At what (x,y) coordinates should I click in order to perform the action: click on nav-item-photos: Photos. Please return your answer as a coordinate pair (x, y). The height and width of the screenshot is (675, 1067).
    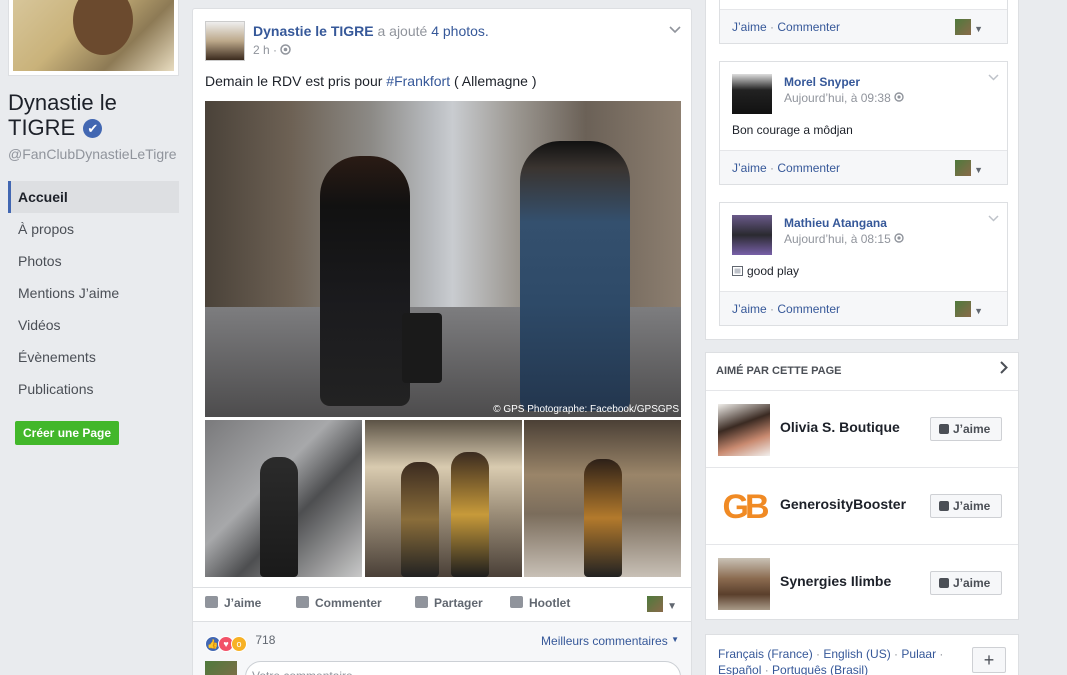
    Looking at the image, I should click on (93, 261).